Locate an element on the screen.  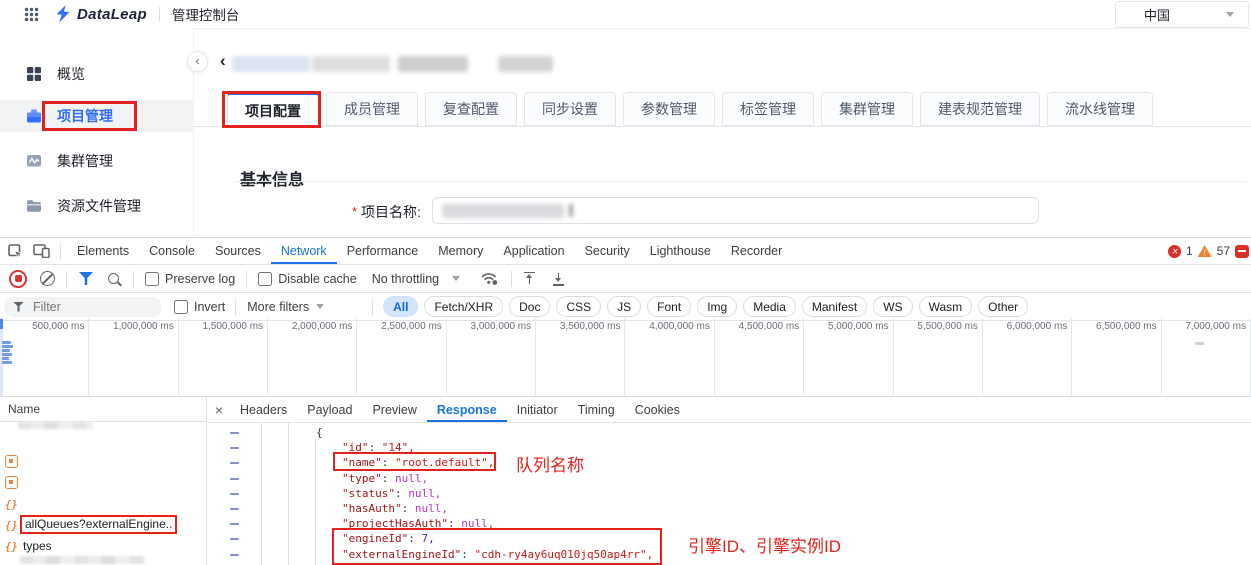
json-key: "name" is located at coordinates (362, 463).